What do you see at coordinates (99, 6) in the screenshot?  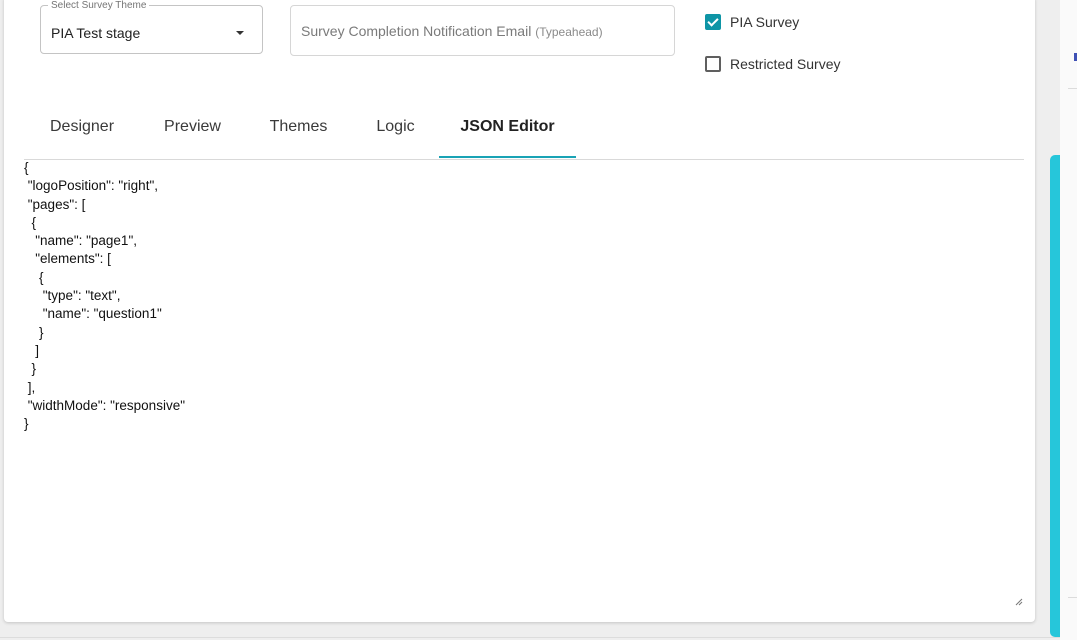 I see `survey-theme-label: Select Survey Theme` at bounding box center [99, 6].